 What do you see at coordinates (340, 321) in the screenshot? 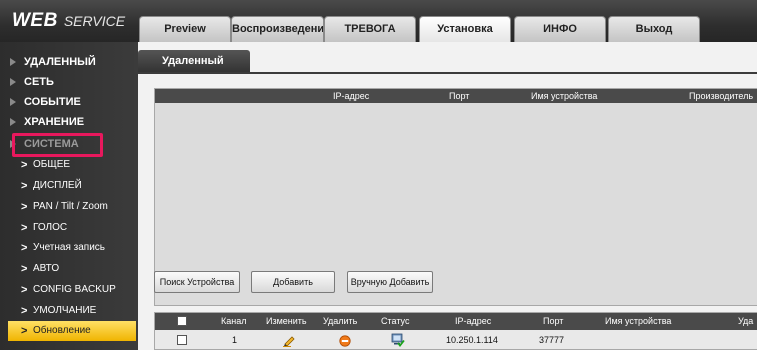
I see `col-delete: Удалить` at bounding box center [340, 321].